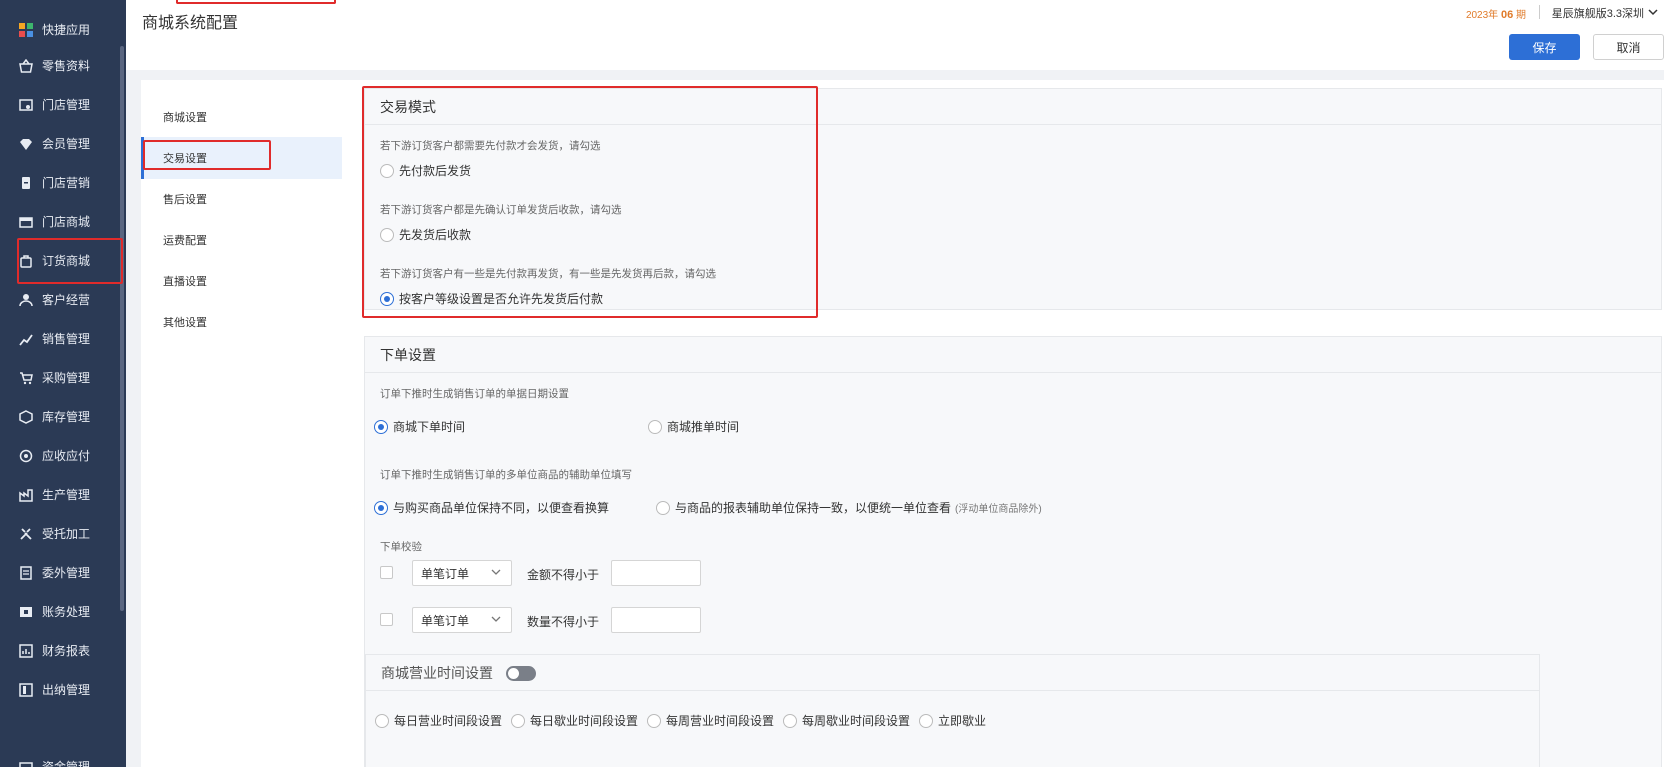 Image resolution: width=1664 pixels, height=767 pixels. I want to click on radio-label: 每日歇业时间段设置, so click(584, 721).